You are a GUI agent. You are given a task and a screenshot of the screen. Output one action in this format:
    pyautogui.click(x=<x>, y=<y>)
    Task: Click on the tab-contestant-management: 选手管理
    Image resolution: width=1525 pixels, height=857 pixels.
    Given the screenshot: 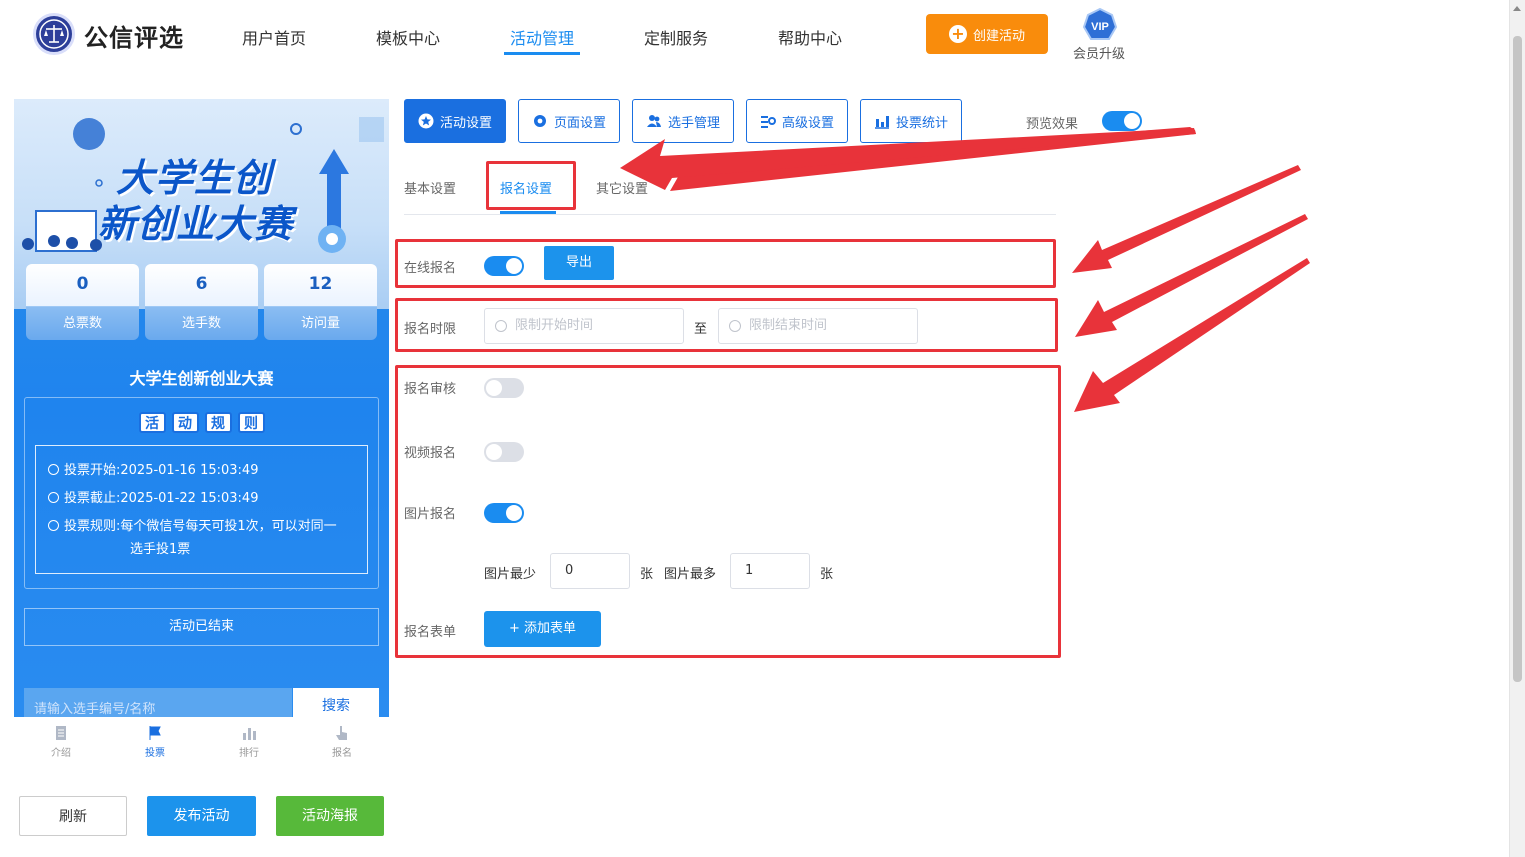 What is the action you would take?
    pyautogui.click(x=683, y=121)
    